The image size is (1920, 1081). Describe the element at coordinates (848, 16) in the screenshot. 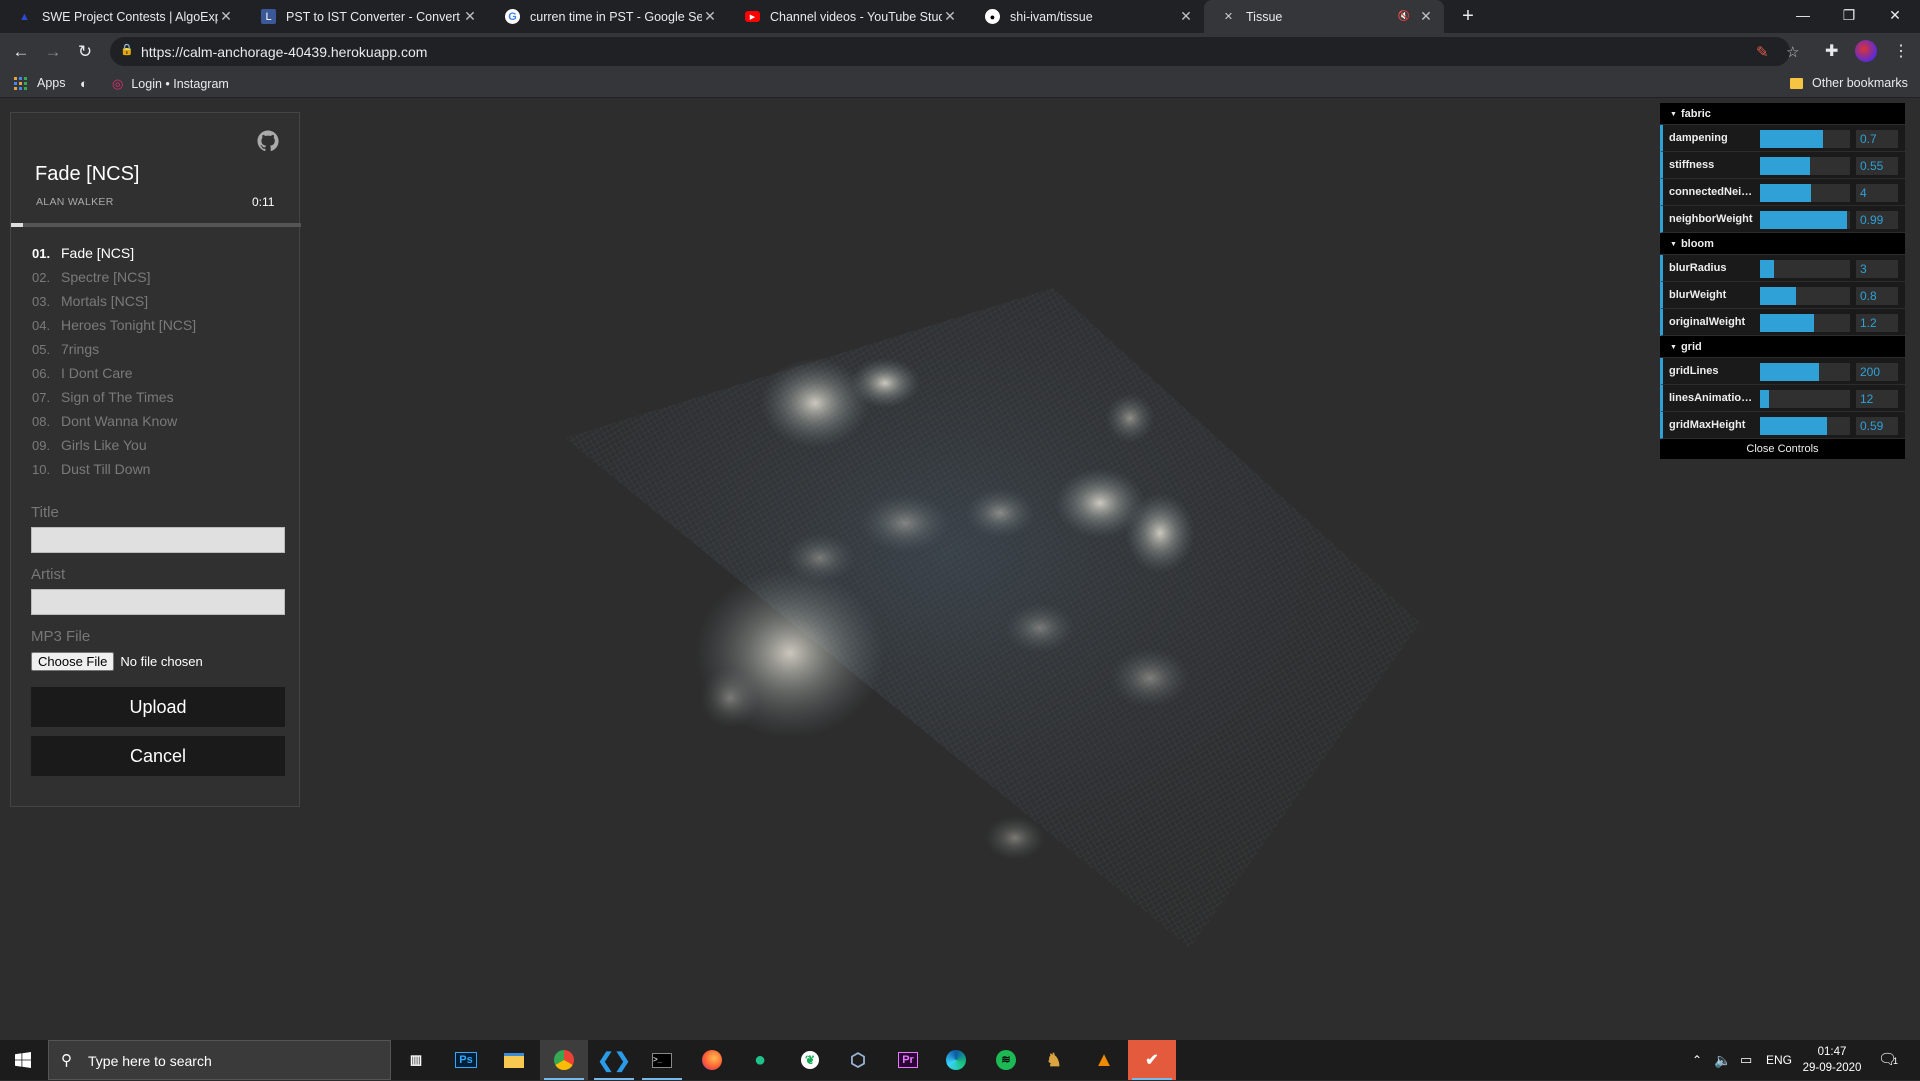

I see `tab-youtube-studio: ▶ Channel videos - YouTube Studio ✕` at that location.